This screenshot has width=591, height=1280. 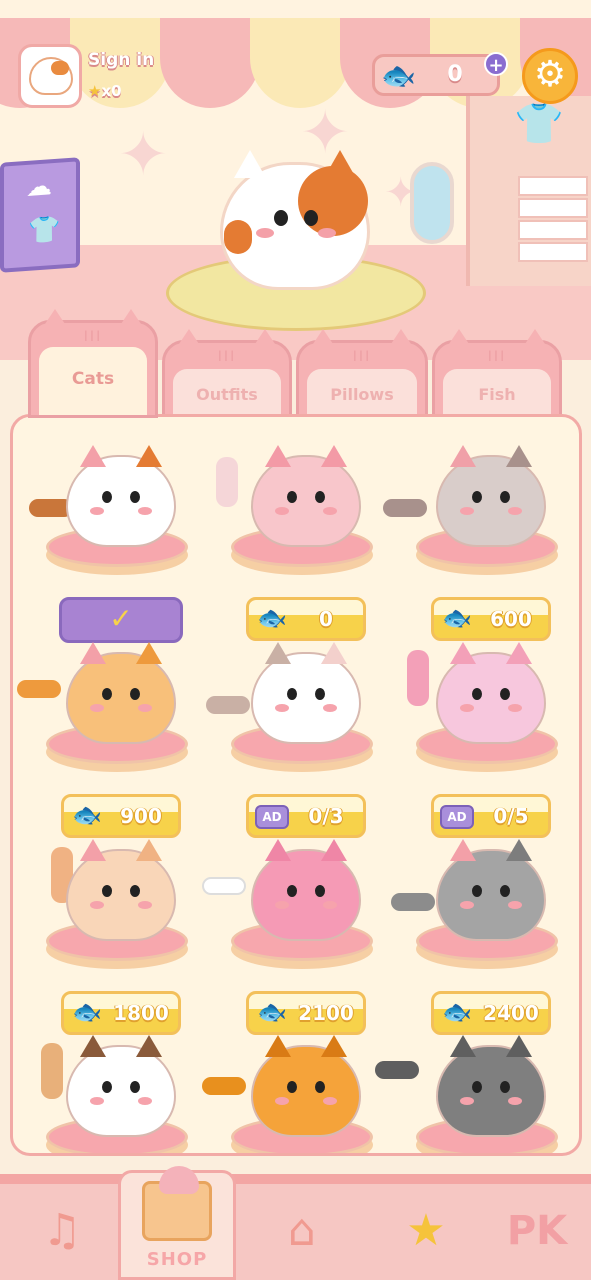 I want to click on cat-item: 🐟 1800, so click(x=111, y=937).